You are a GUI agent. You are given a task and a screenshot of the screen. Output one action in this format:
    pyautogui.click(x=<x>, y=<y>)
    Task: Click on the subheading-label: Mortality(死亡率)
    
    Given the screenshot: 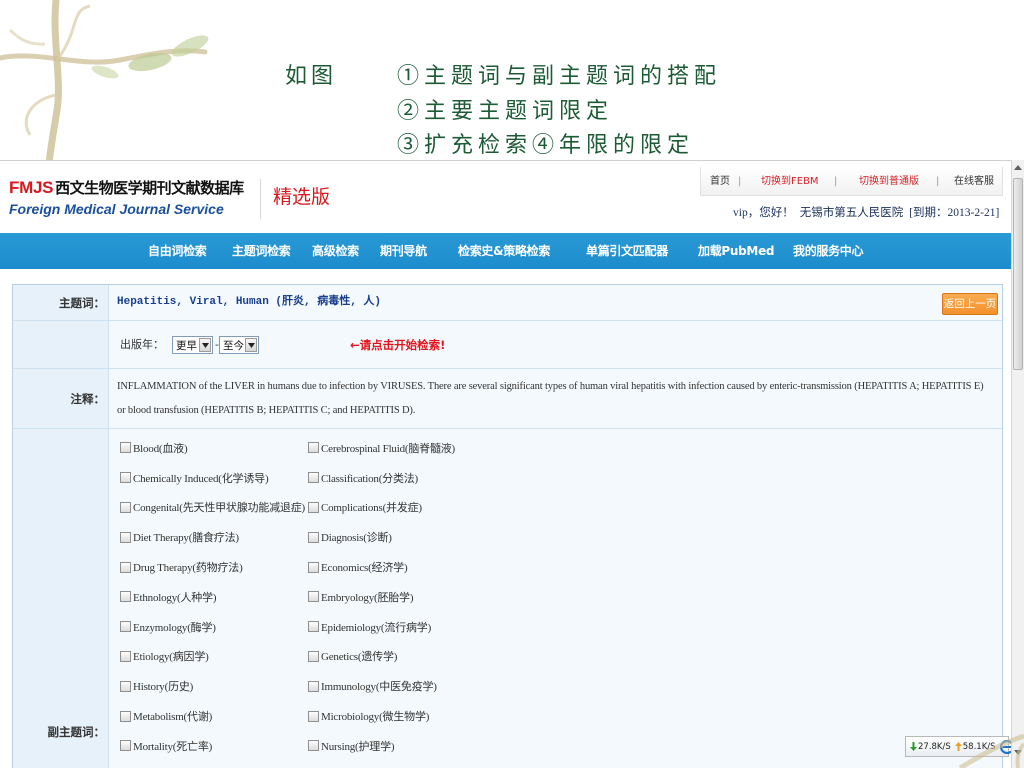 What is the action you would take?
    pyautogui.click(x=173, y=746)
    